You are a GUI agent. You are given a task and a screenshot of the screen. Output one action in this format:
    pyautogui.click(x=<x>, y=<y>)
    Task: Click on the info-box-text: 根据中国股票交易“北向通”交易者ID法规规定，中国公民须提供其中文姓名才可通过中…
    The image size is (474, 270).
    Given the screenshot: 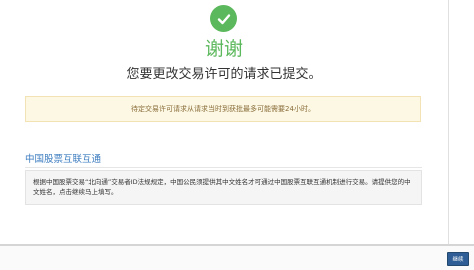 What is the action you would take?
    pyautogui.click(x=222, y=187)
    